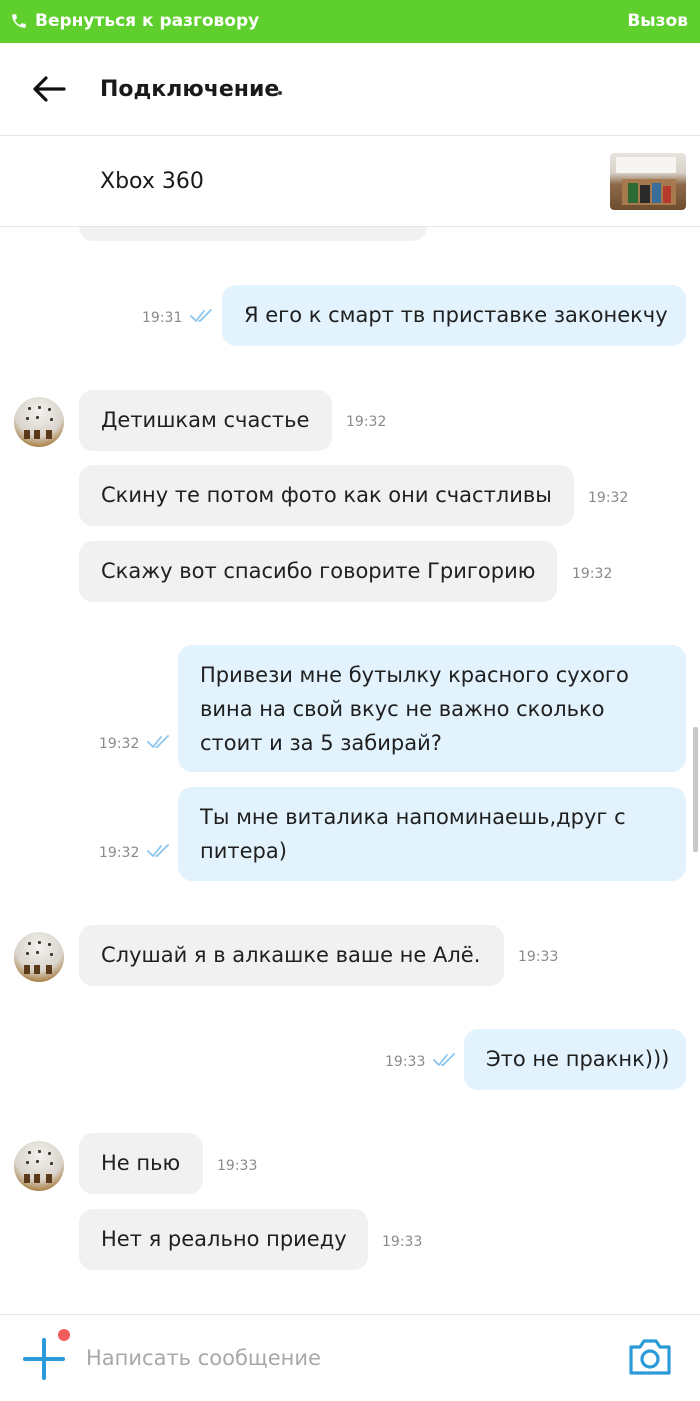 This screenshot has height=1401, width=700. What do you see at coordinates (253, 234) in the screenshot?
I see `message-bubble-partial` at bounding box center [253, 234].